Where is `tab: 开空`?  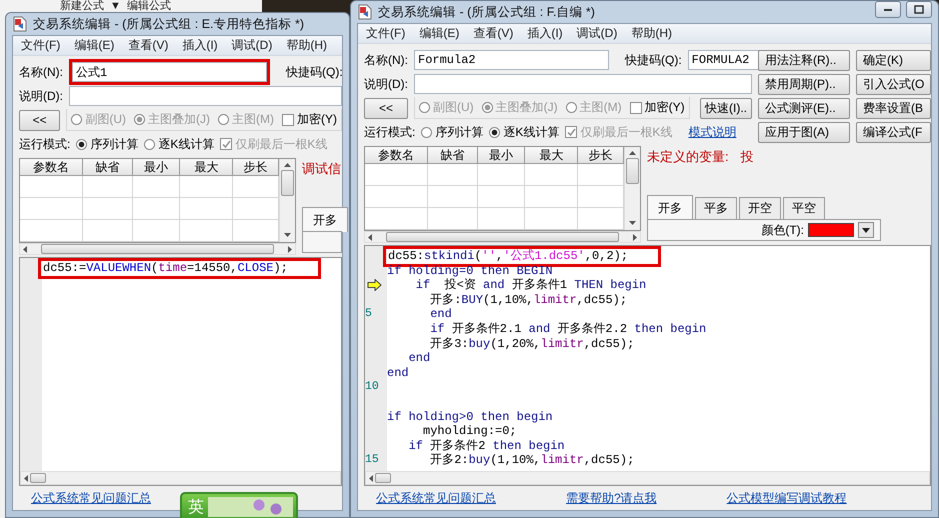 tab: 开空 is located at coordinates (760, 208).